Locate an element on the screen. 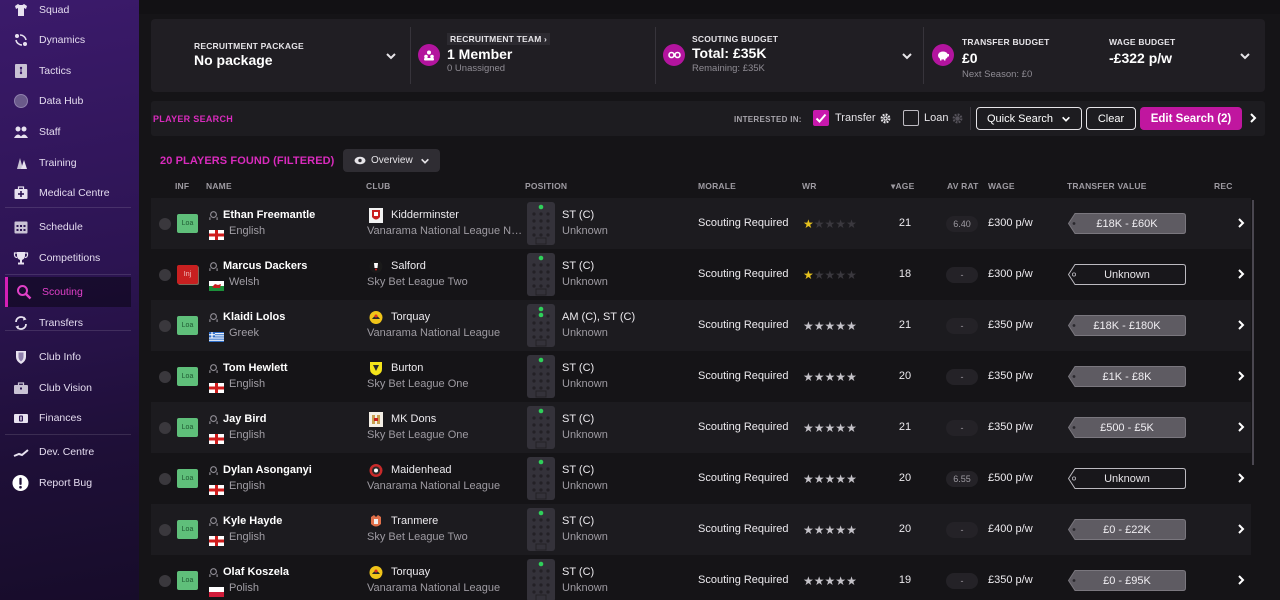  sidebar-item-transfers: Transfers is located at coordinates (69, 323).